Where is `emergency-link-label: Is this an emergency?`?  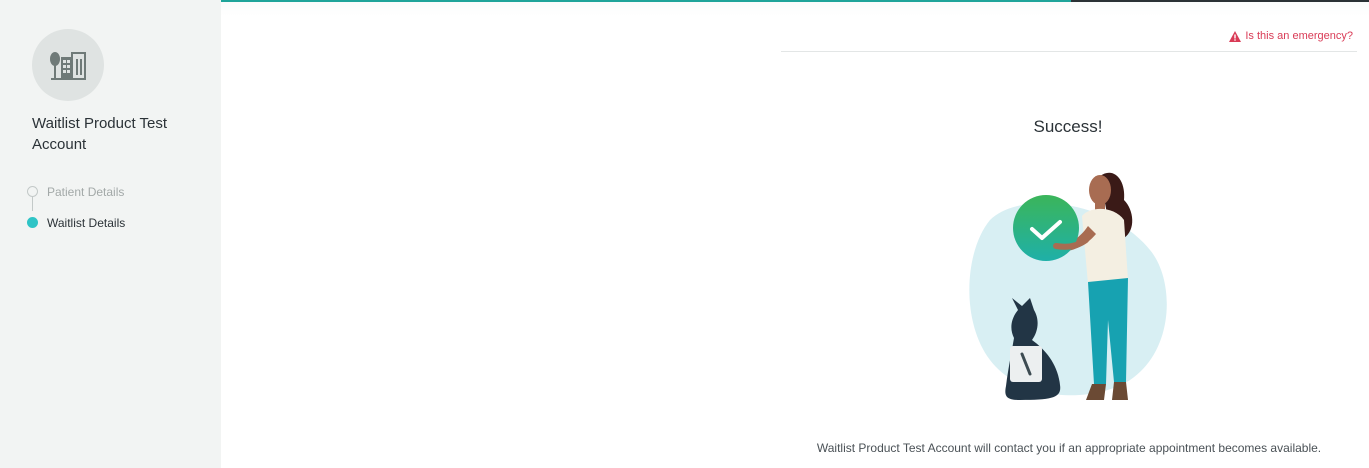 emergency-link-label: Is this an emergency? is located at coordinates (1299, 36).